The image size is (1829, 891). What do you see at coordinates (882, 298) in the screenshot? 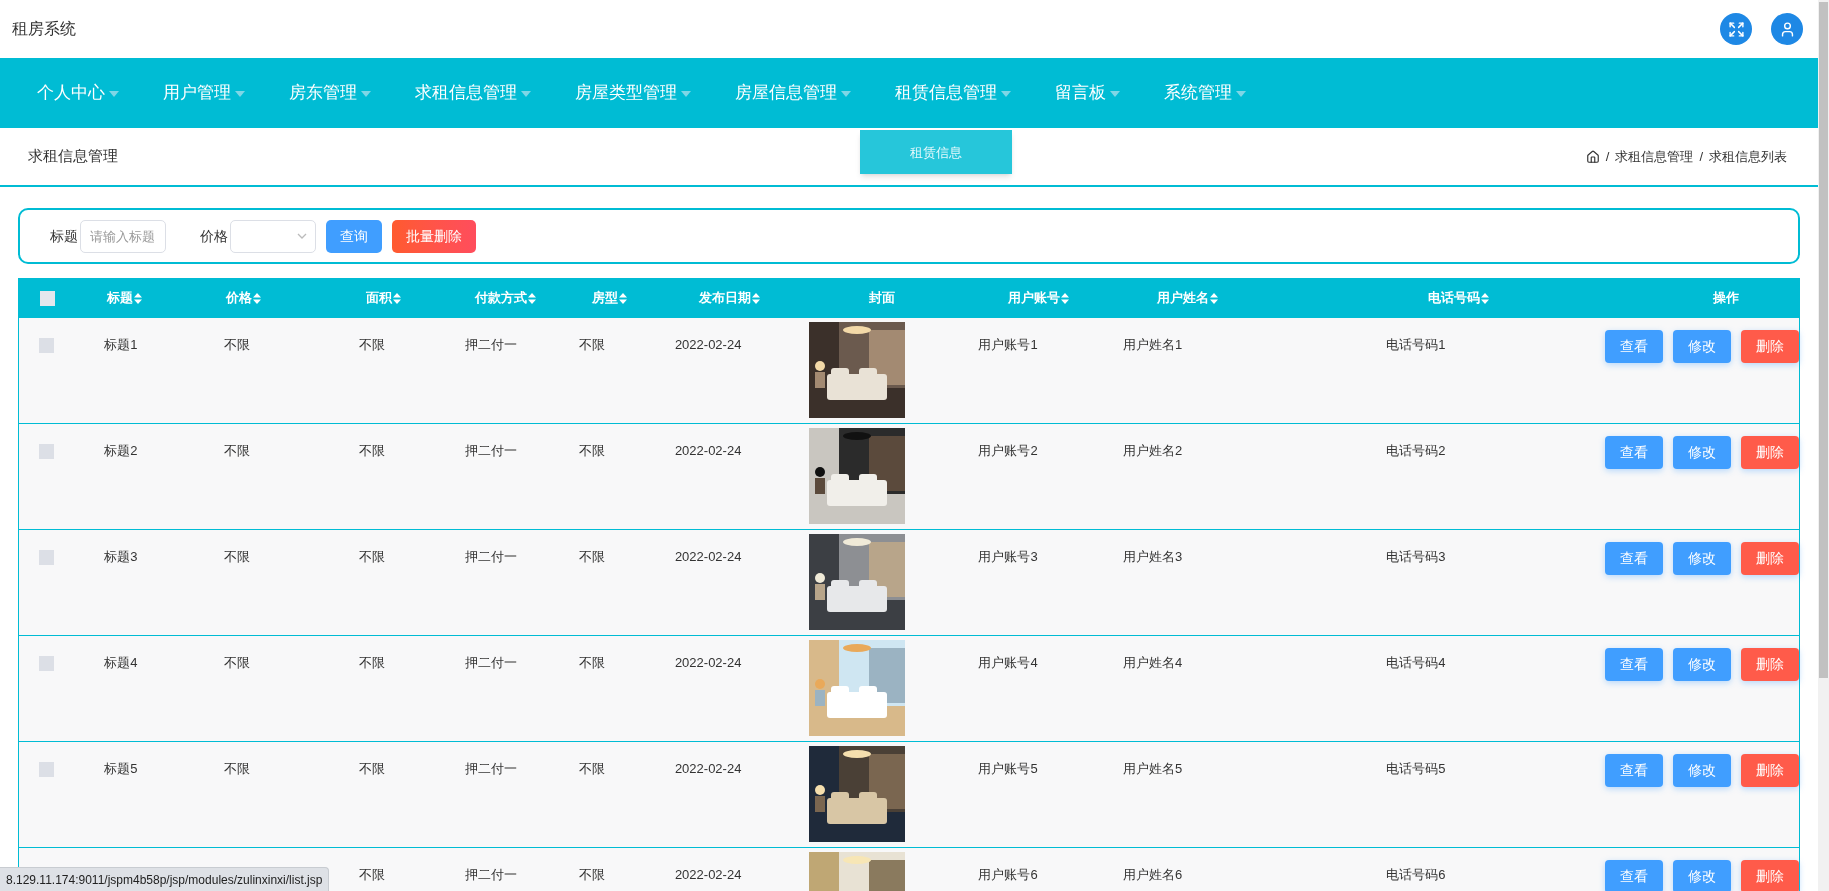
I see `column-header: 封面` at bounding box center [882, 298].